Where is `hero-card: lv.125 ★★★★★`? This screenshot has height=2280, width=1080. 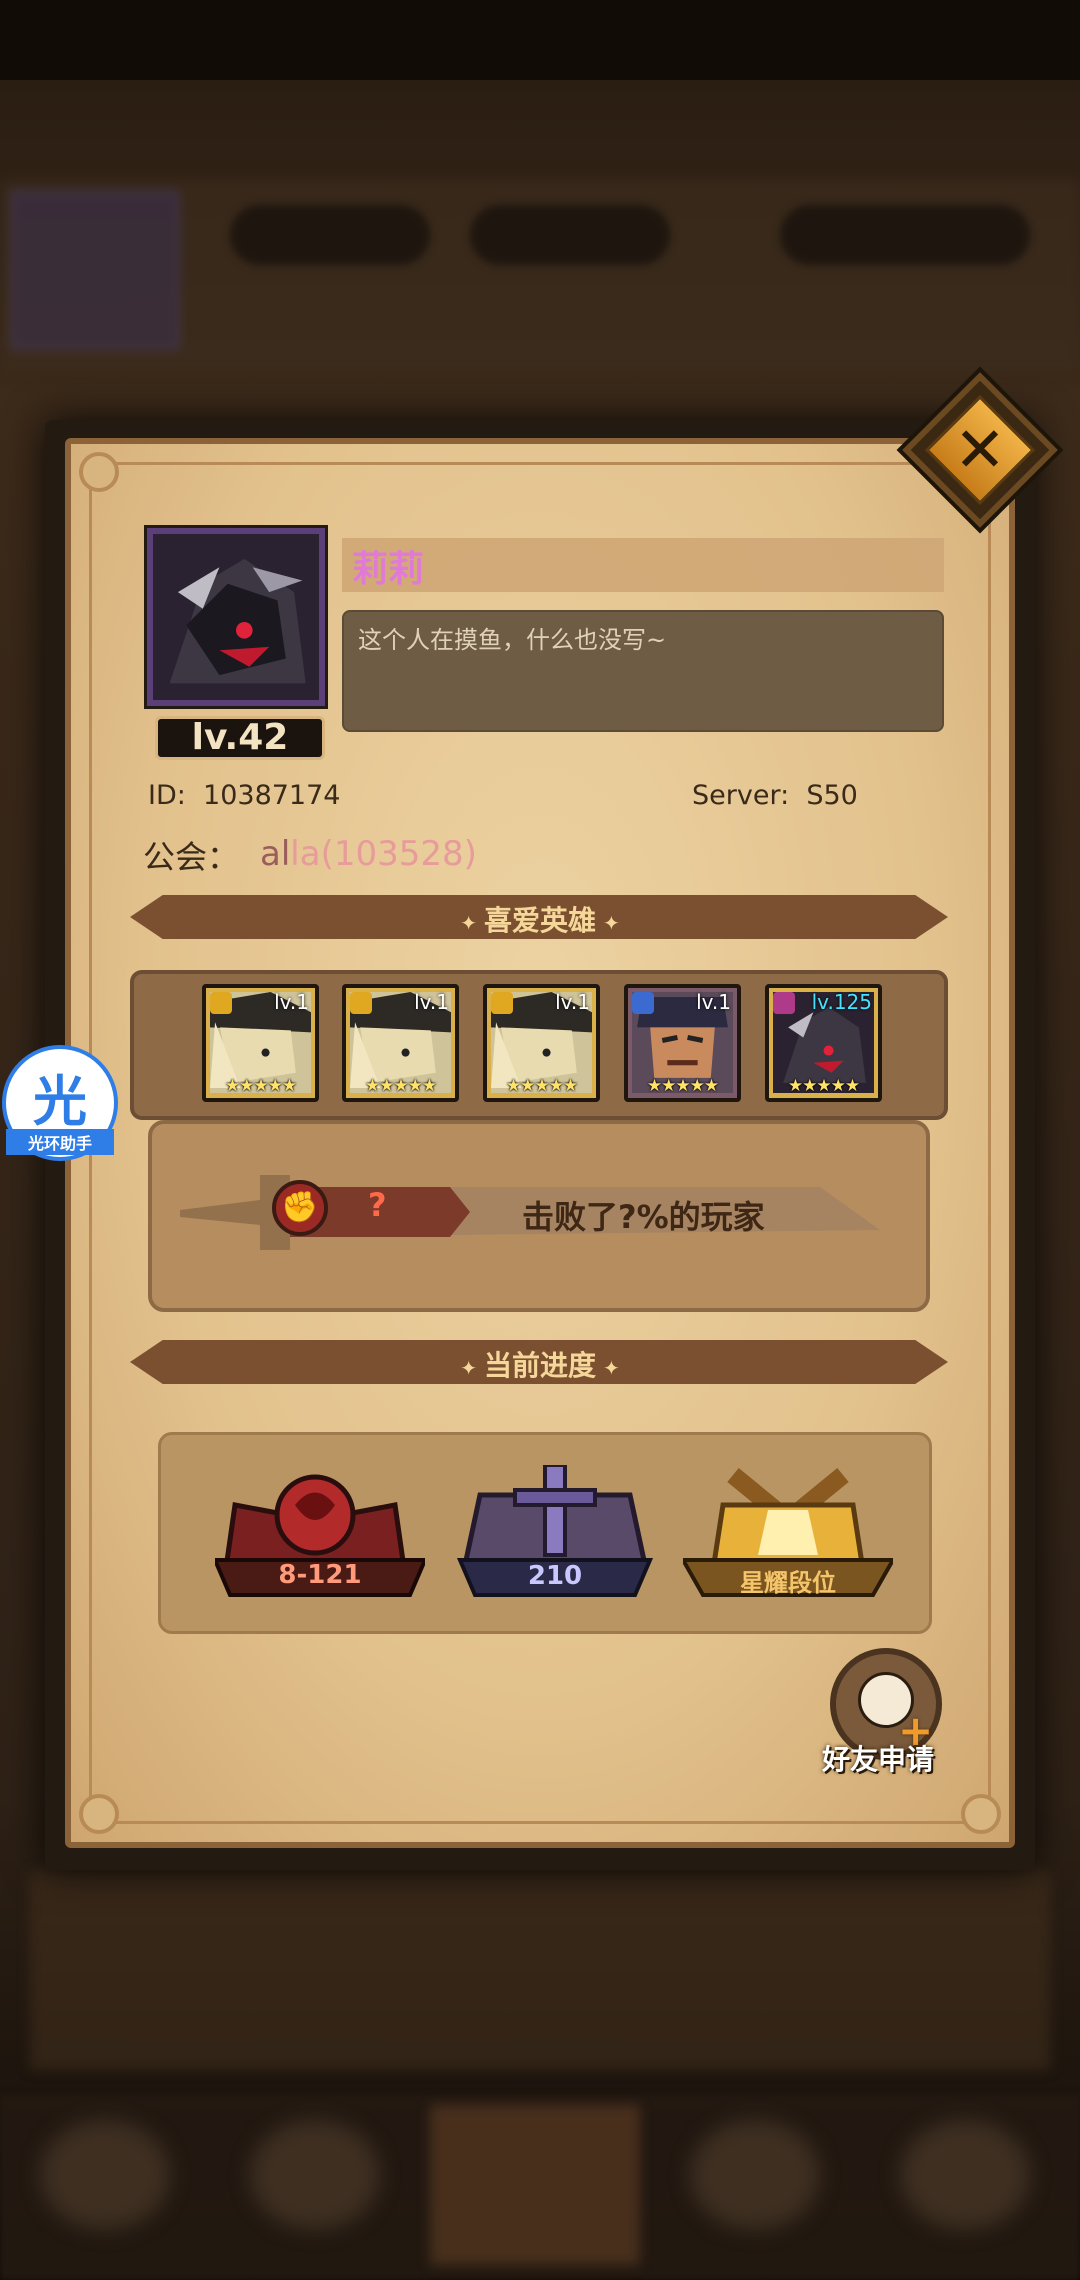 hero-card: lv.125 ★★★★★ is located at coordinates (823, 1043).